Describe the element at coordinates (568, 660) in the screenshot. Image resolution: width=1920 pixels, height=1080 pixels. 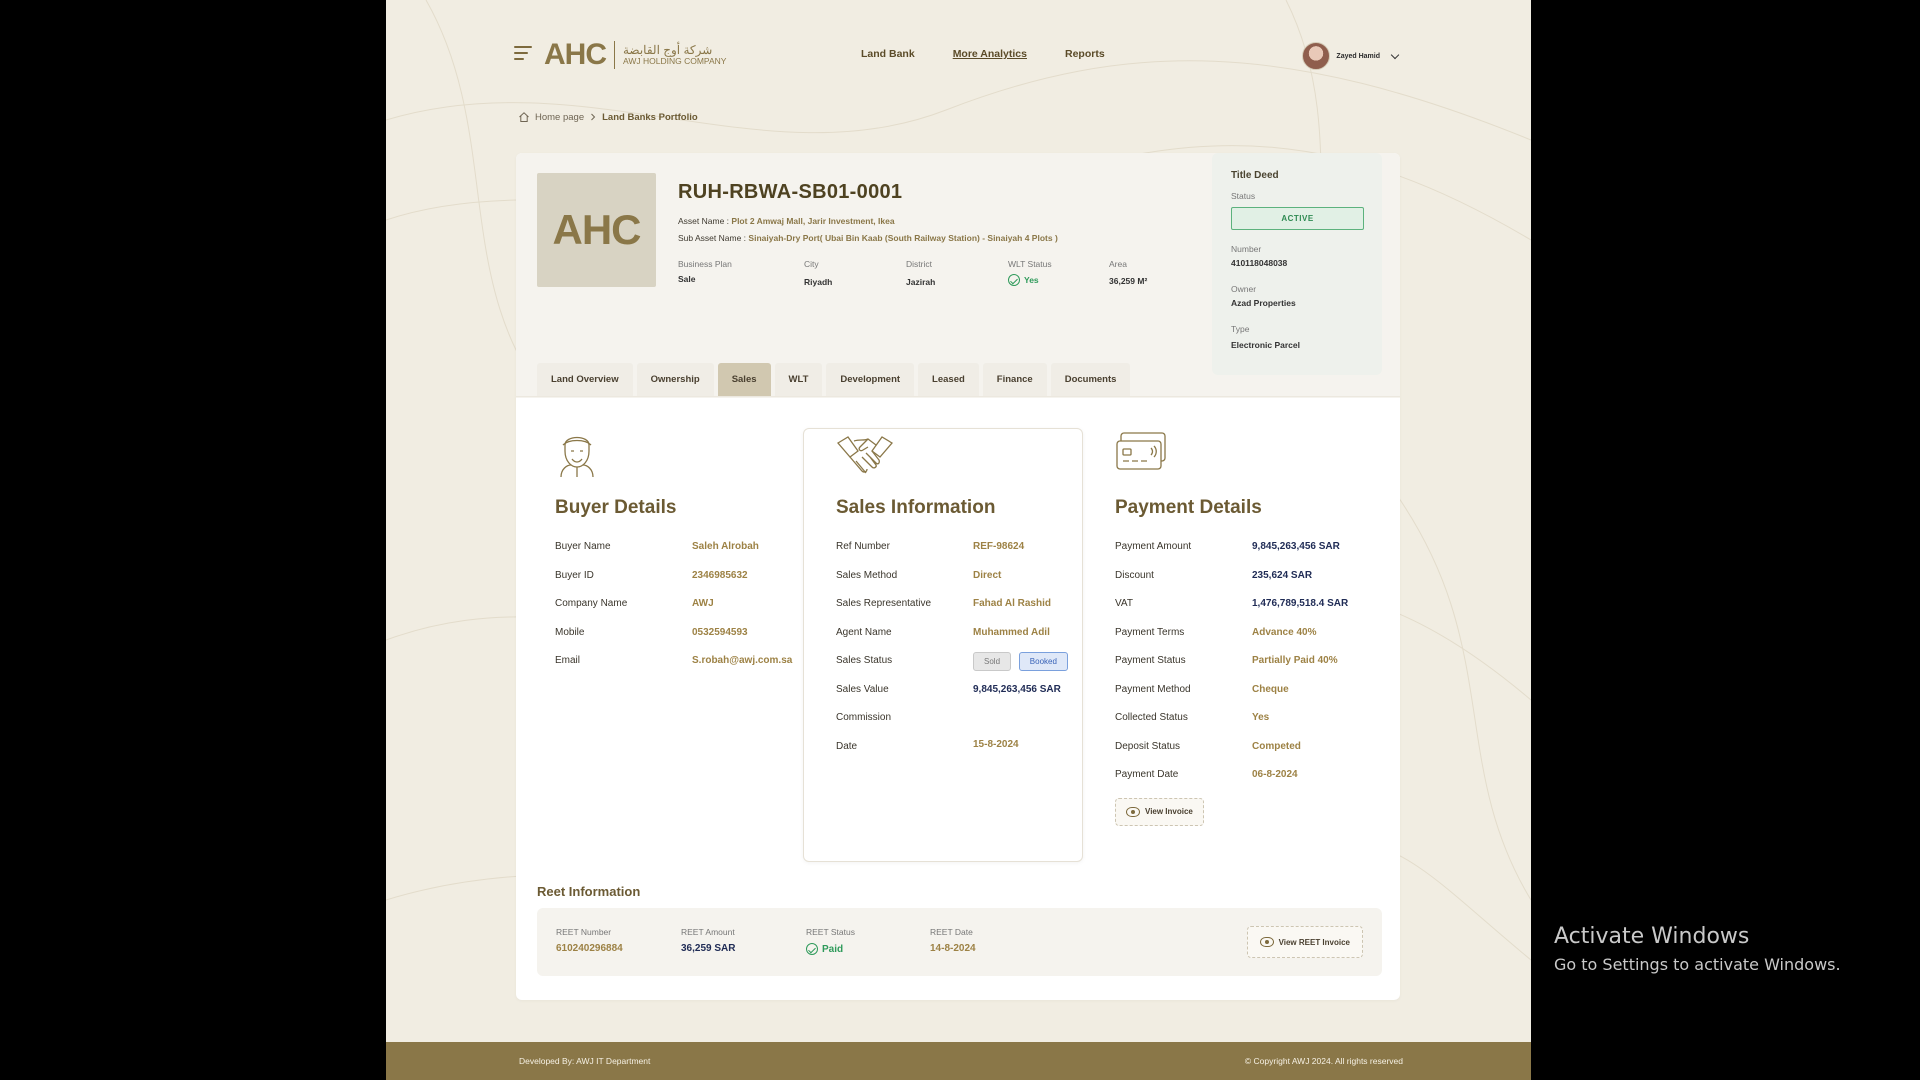
I see `field-label: Email` at that location.